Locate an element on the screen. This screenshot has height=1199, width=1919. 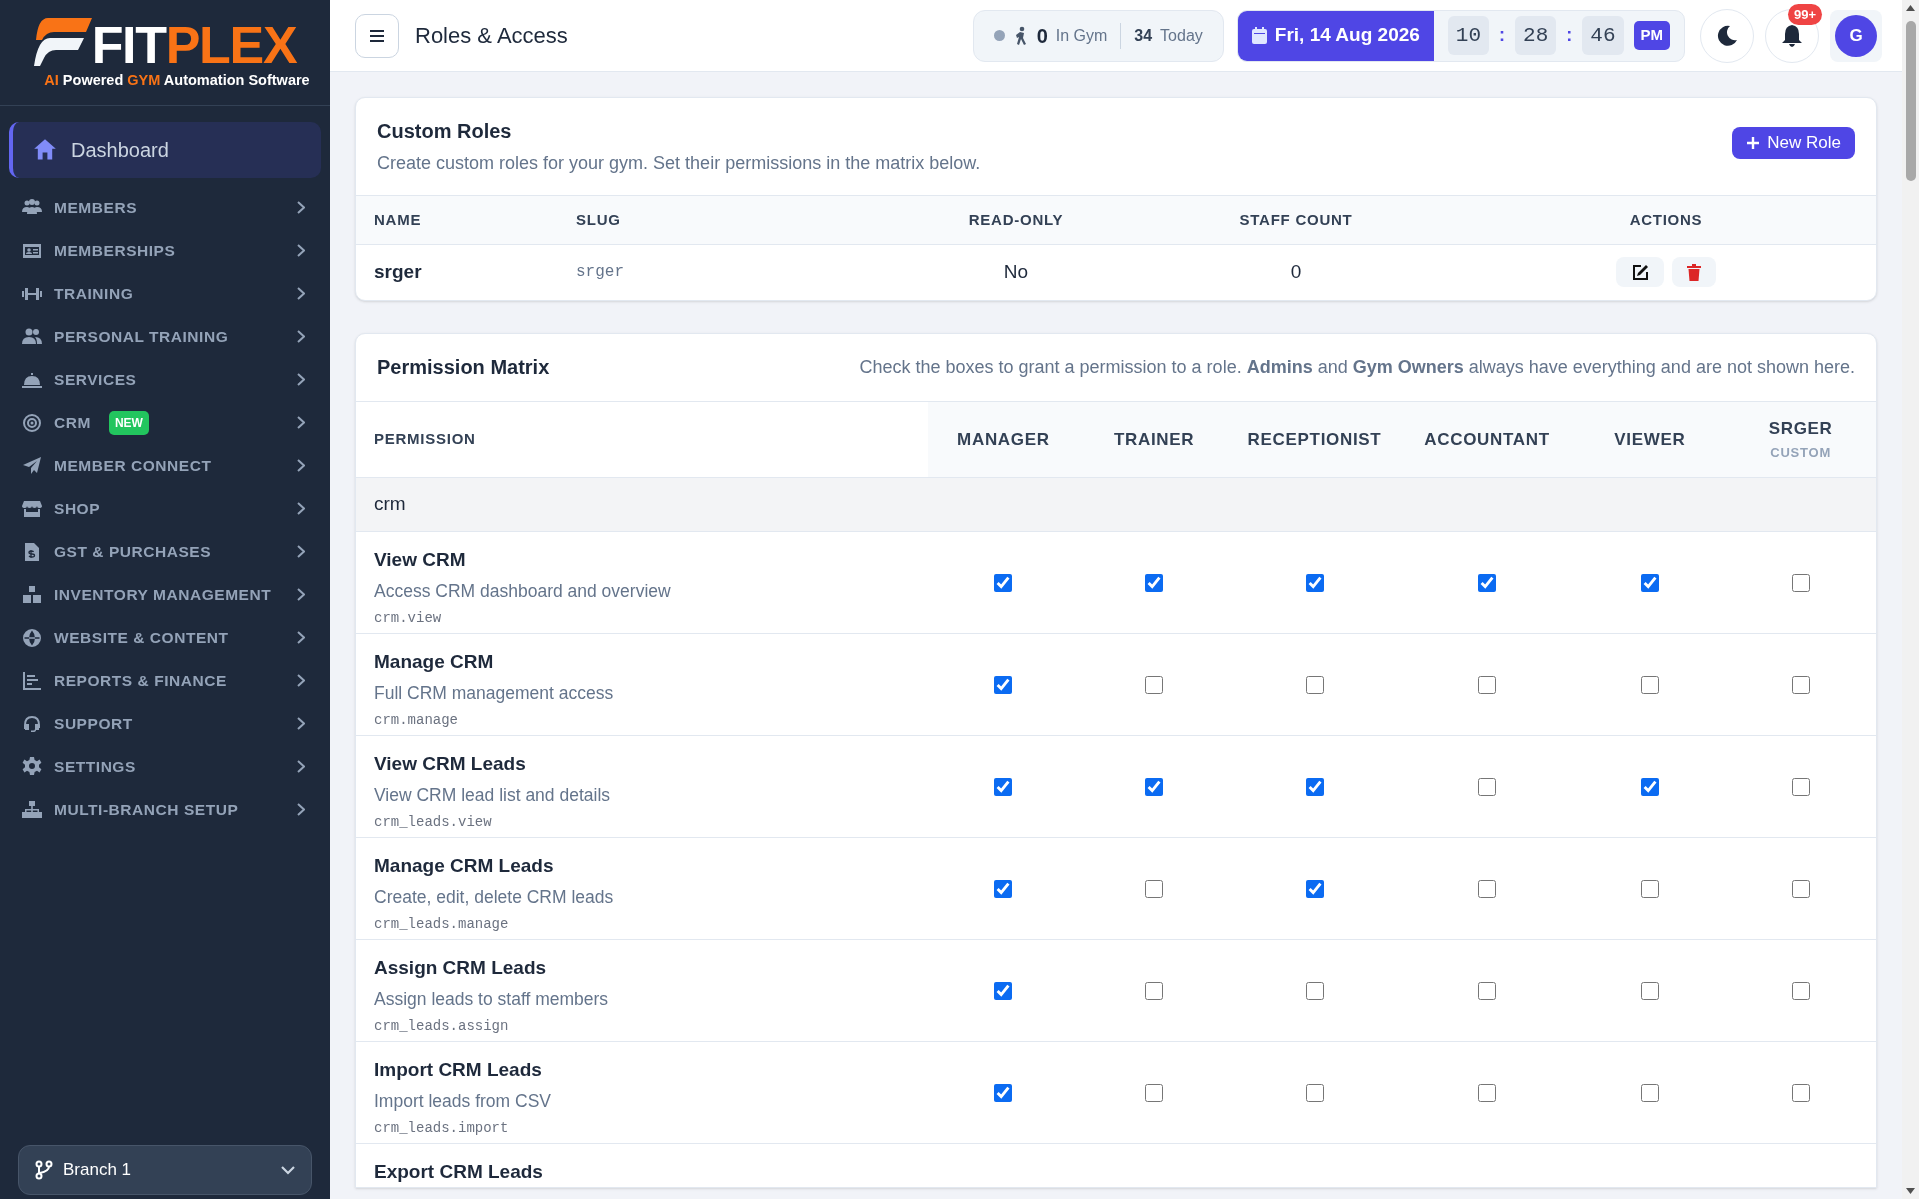
sidebar-item: SUPPORT is located at coordinates (165, 723).